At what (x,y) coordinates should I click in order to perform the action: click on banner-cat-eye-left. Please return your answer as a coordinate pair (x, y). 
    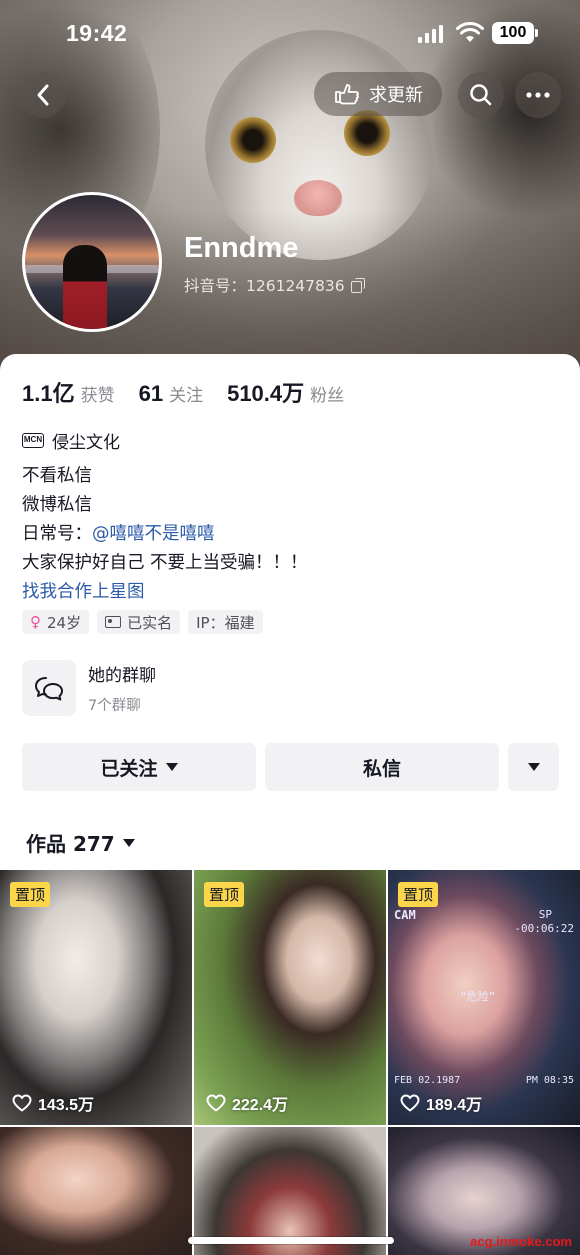
    Looking at the image, I should click on (253, 140).